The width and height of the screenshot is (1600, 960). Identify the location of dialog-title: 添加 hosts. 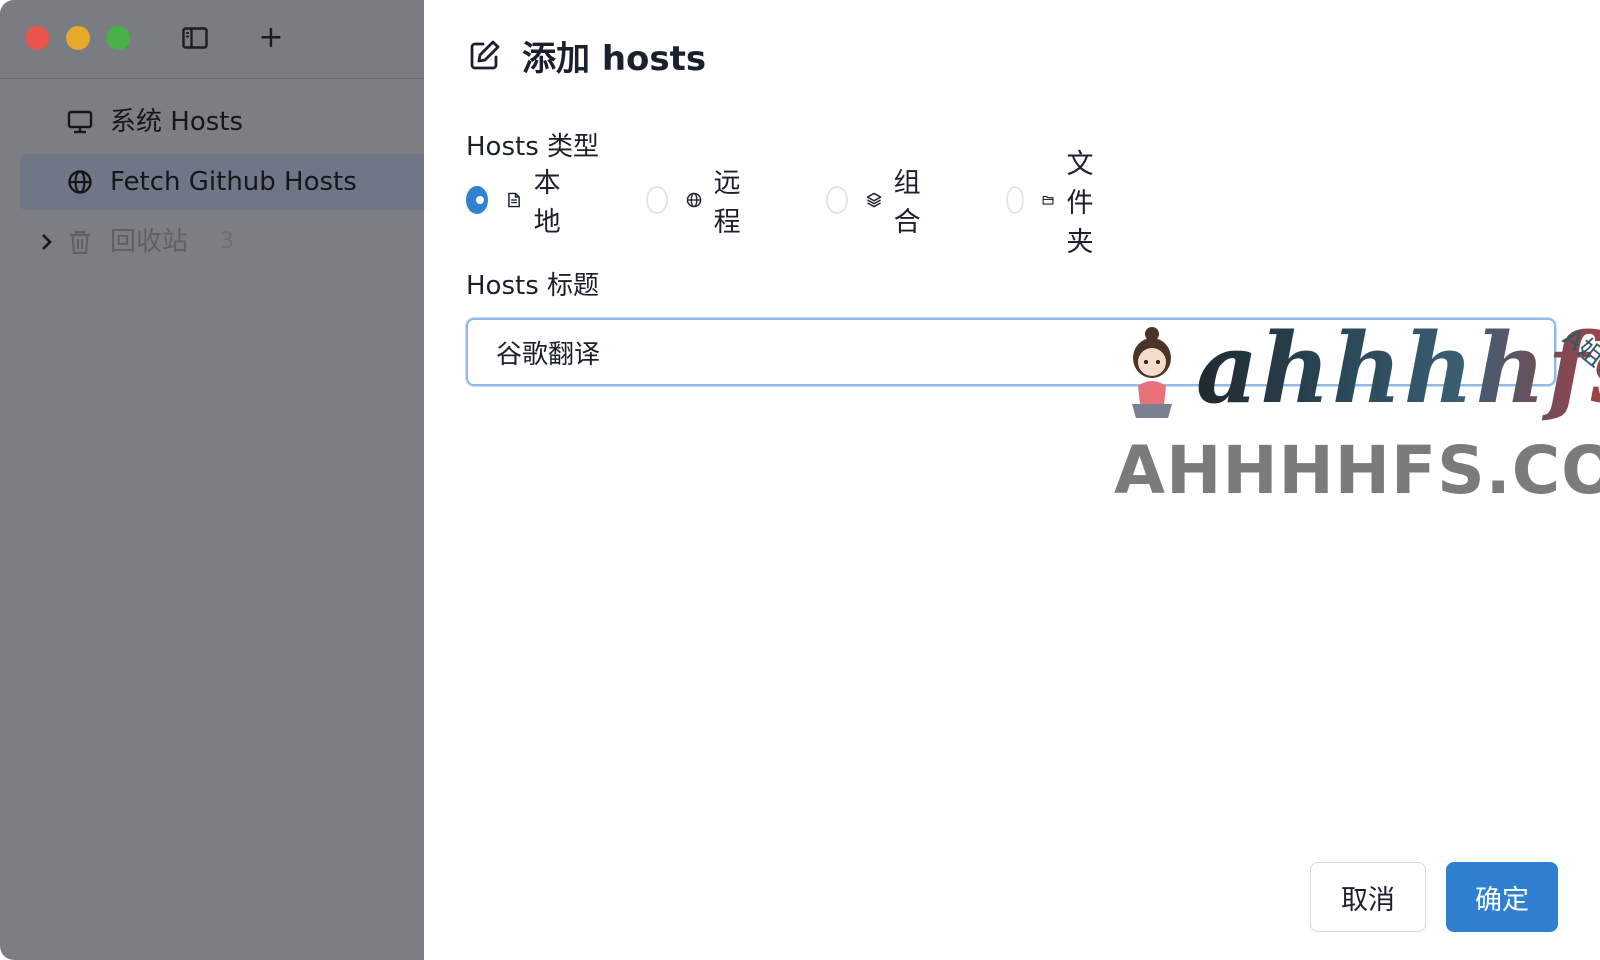
(587, 55).